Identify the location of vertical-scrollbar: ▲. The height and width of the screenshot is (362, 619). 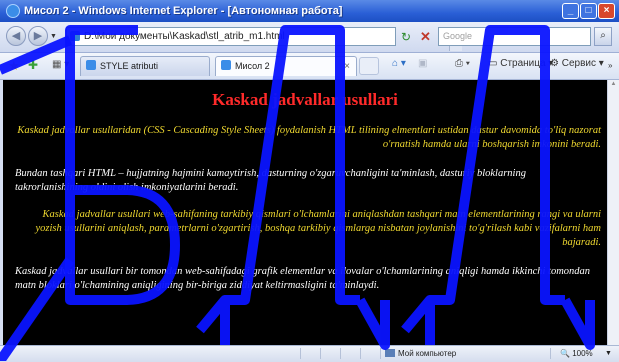
(613, 212).